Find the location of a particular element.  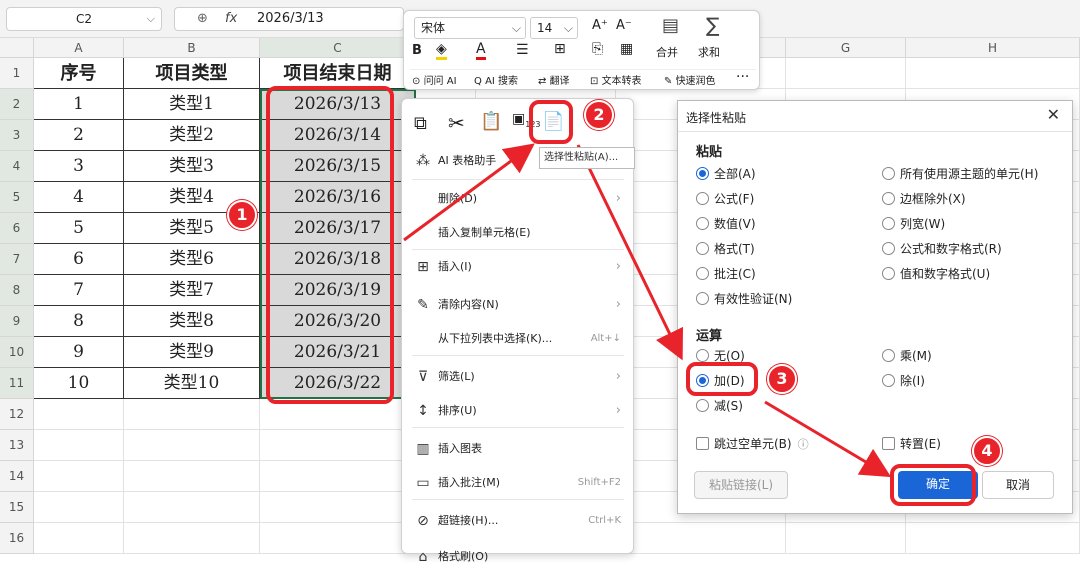

table-cell: 7 is located at coordinates (79, 290).